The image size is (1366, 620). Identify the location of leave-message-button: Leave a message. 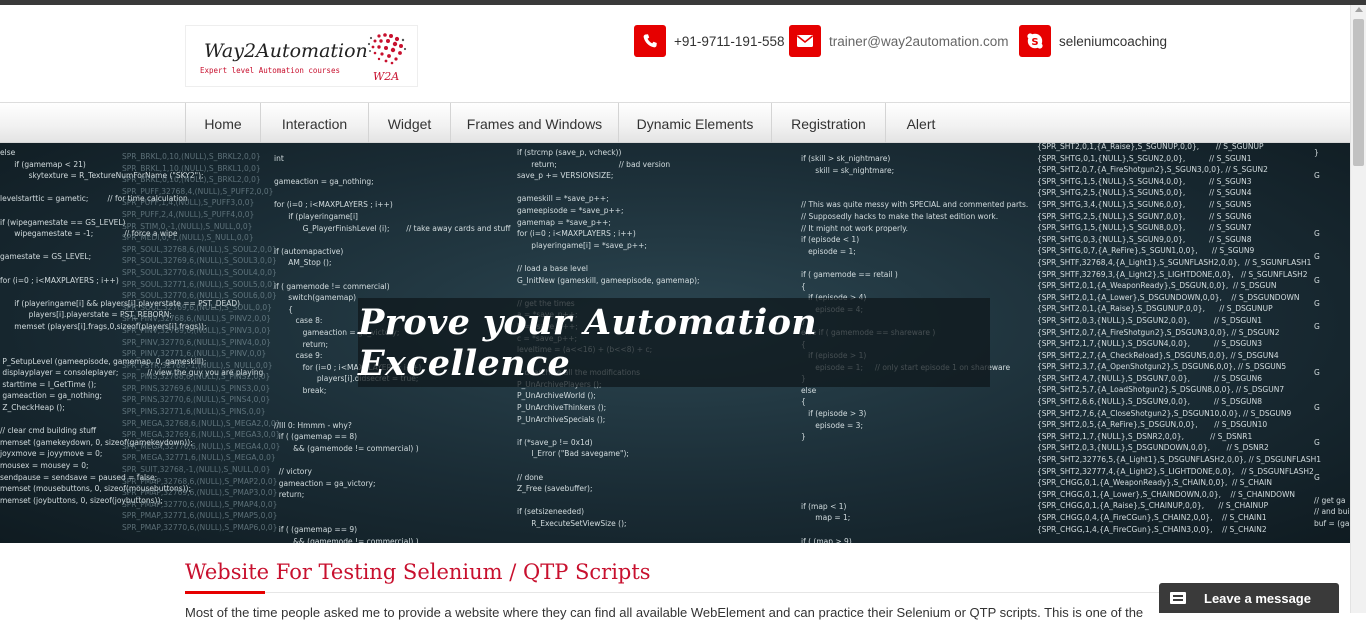
(1249, 598).